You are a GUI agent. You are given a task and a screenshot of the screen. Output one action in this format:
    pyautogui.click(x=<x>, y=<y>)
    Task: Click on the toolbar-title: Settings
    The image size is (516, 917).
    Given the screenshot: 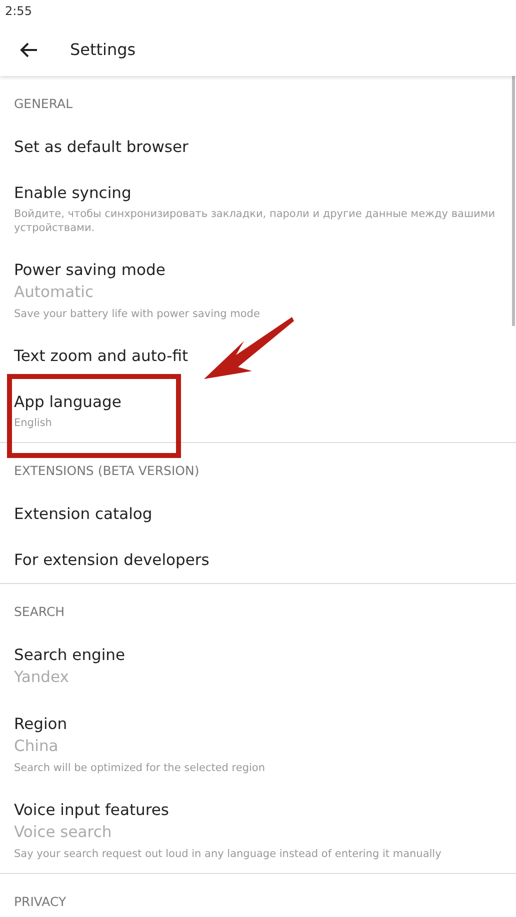 What is the action you would take?
    pyautogui.click(x=103, y=50)
    